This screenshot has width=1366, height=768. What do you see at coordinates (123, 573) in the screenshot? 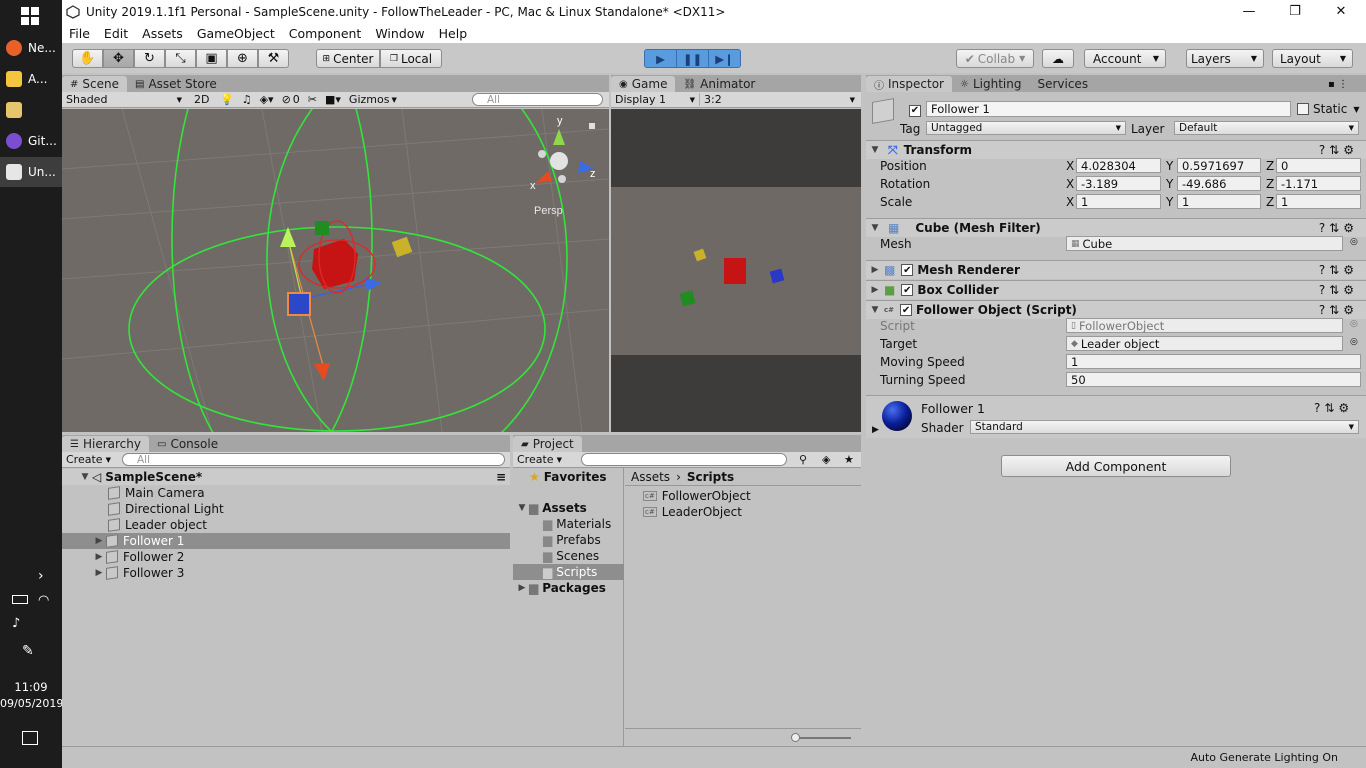
I see `hierarchy-item-follower-3: ▶ Follower 3` at bounding box center [123, 573].